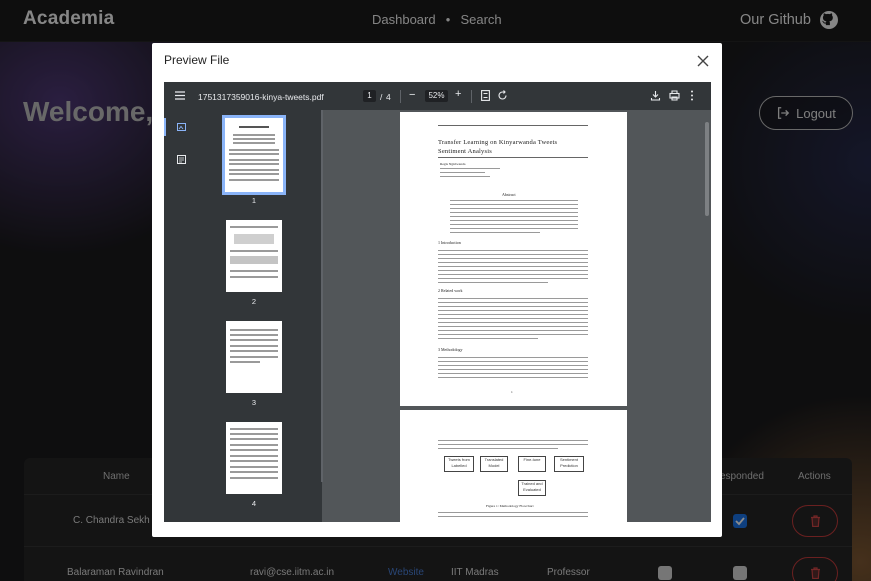 Image resolution: width=871 pixels, height=581 pixels. I want to click on flowchart-box: Fine-tune, so click(532, 464).